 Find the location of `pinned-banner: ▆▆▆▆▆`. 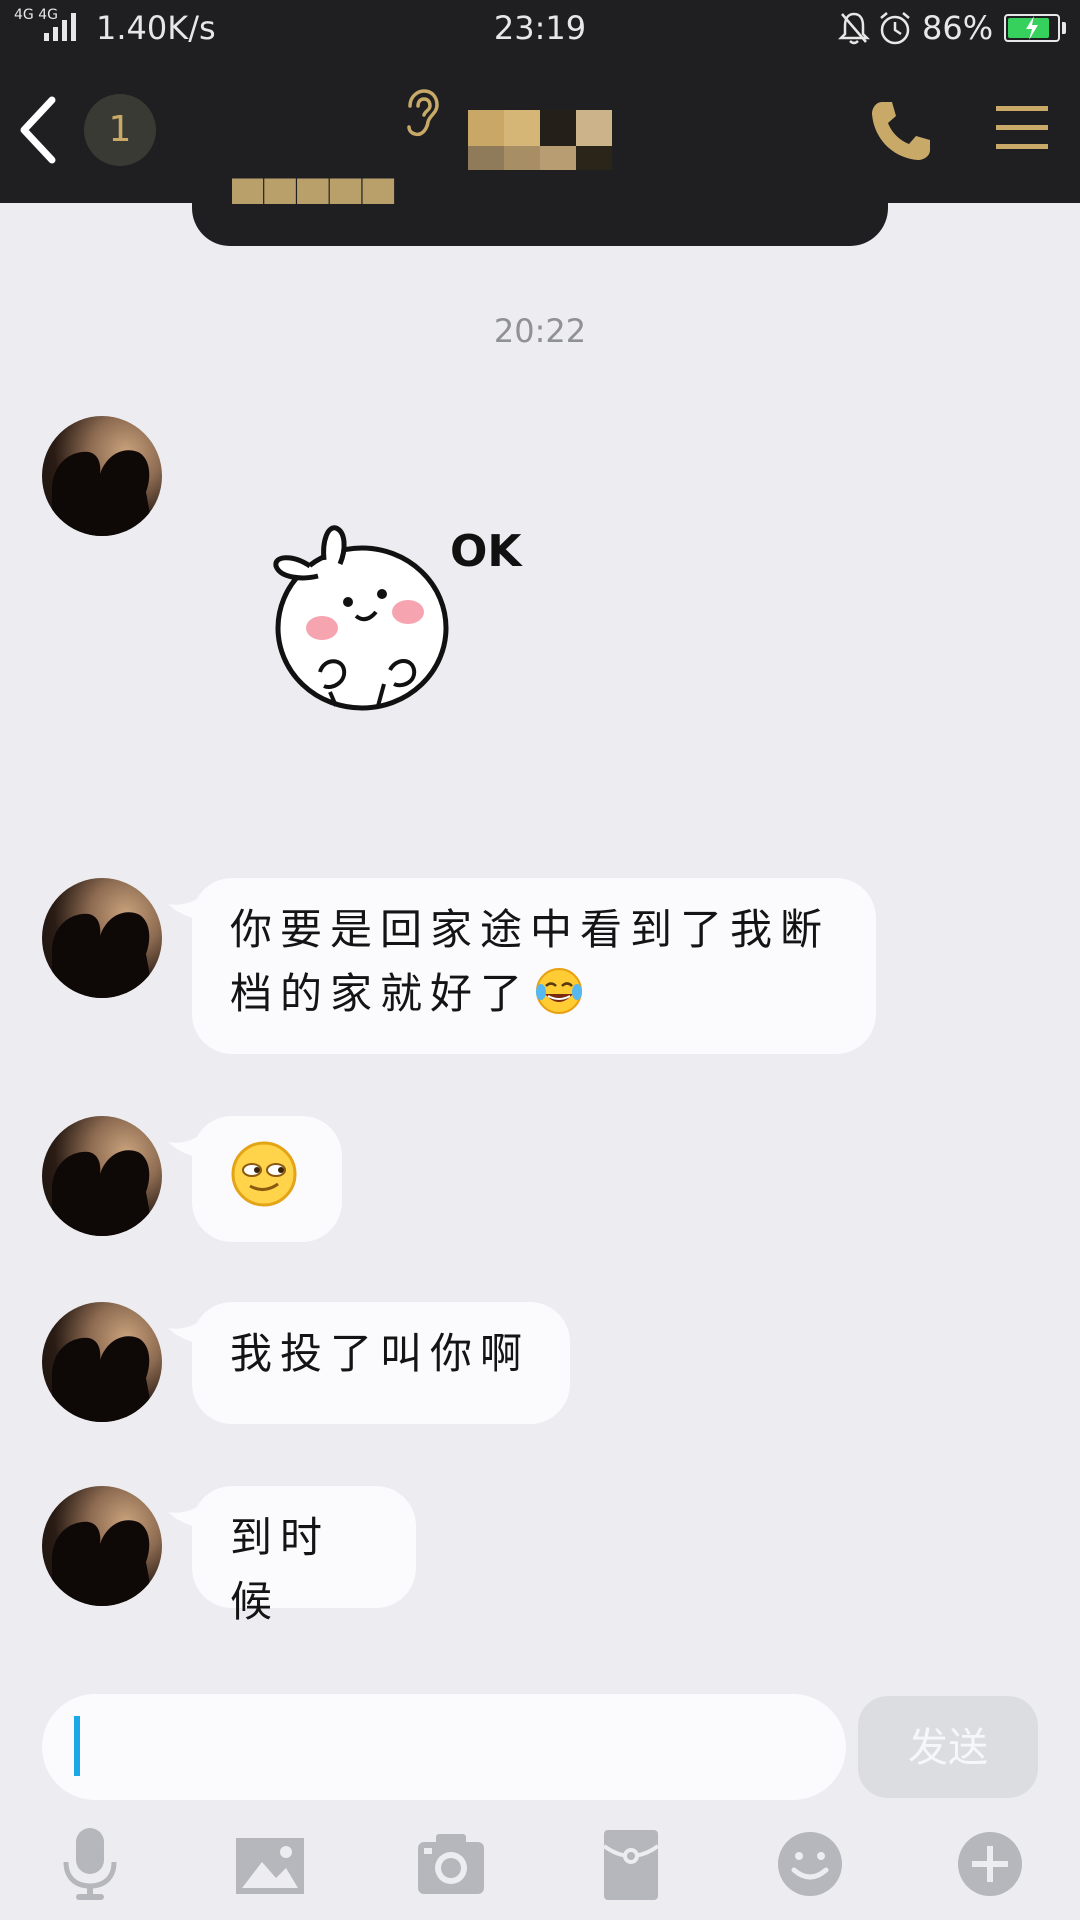

pinned-banner: ▆▆▆▆▆ is located at coordinates (540, 208).